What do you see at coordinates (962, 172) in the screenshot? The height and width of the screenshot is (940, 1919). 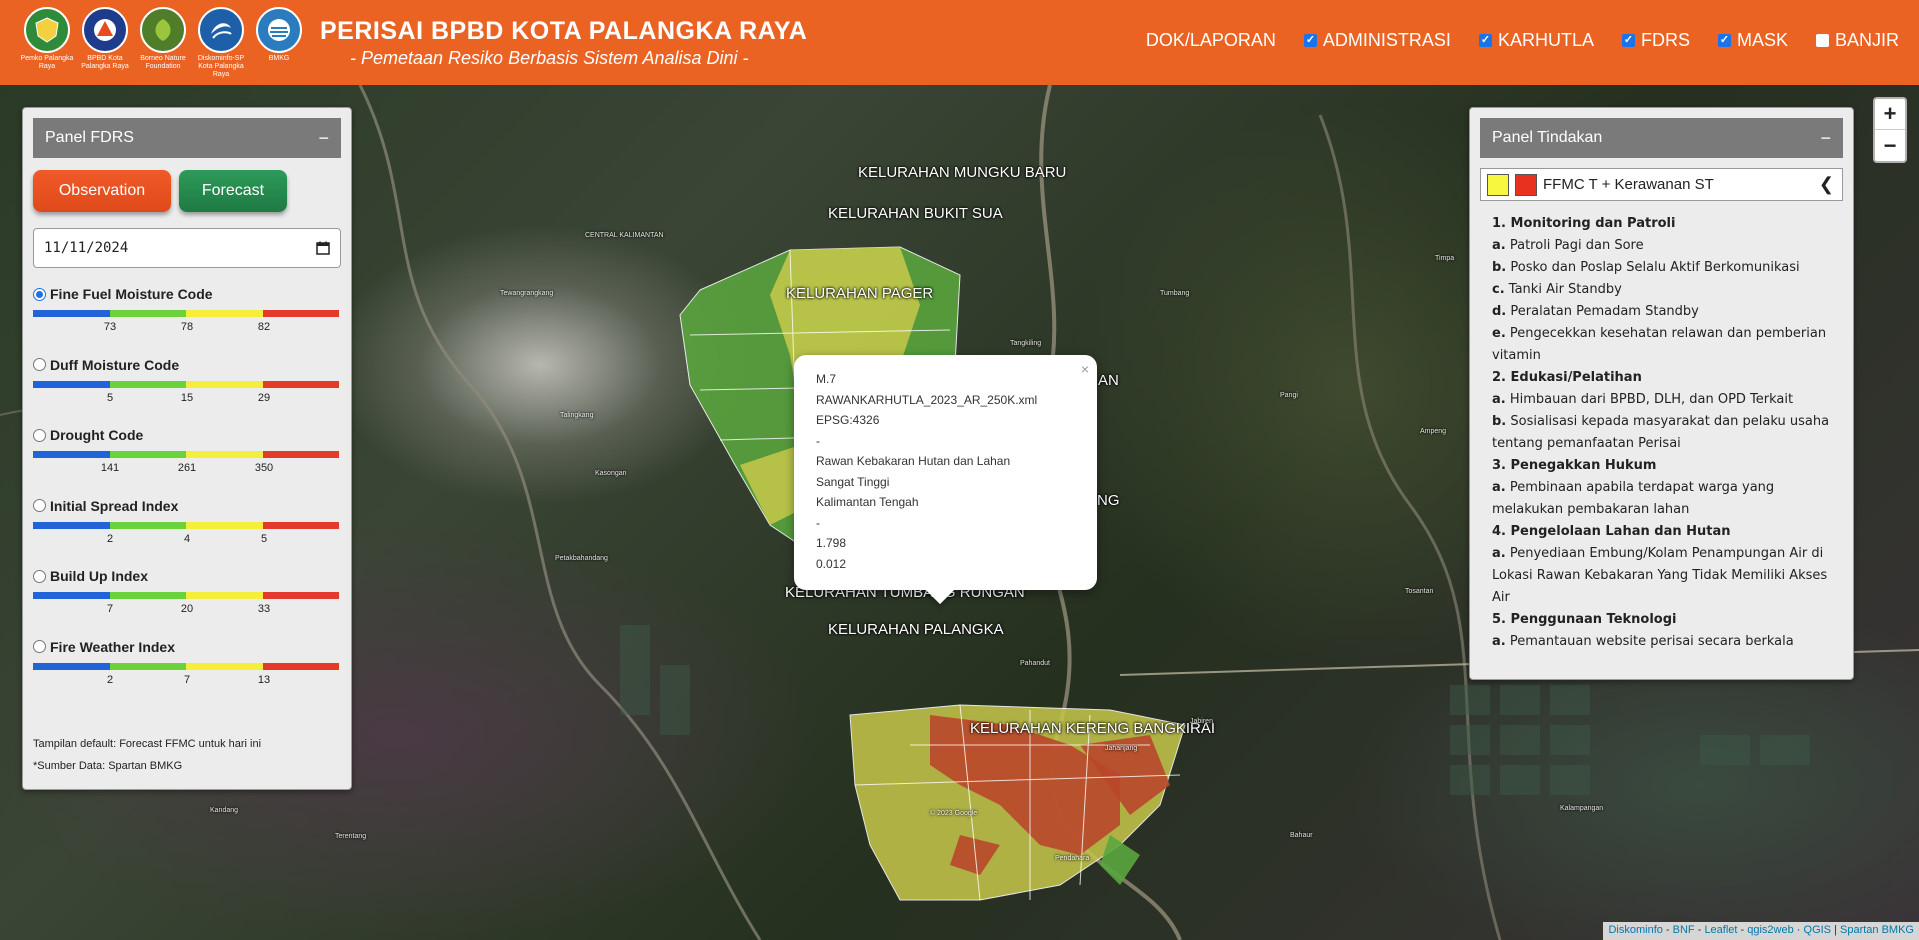 I see `map-region-label: KELURAHAN MUNGKU BARU` at bounding box center [962, 172].